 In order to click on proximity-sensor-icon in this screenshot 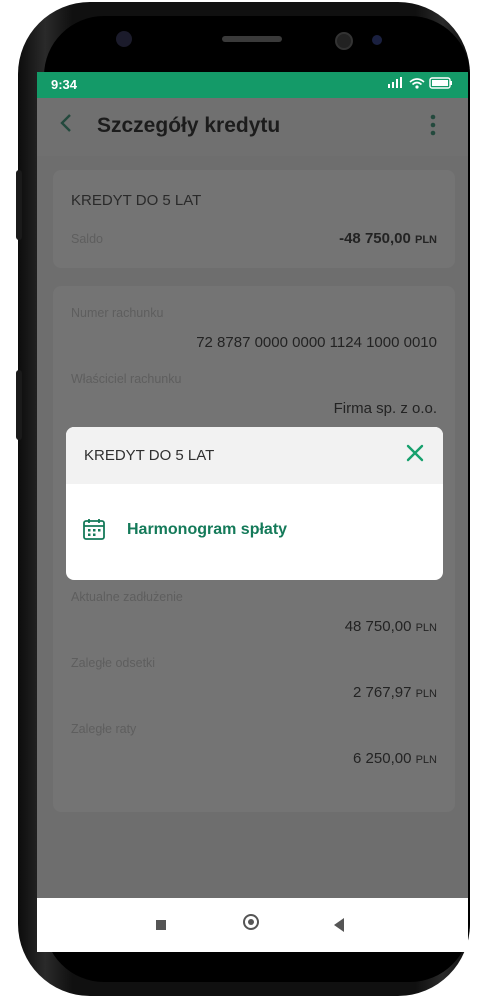, I will do `click(377, 40)`.